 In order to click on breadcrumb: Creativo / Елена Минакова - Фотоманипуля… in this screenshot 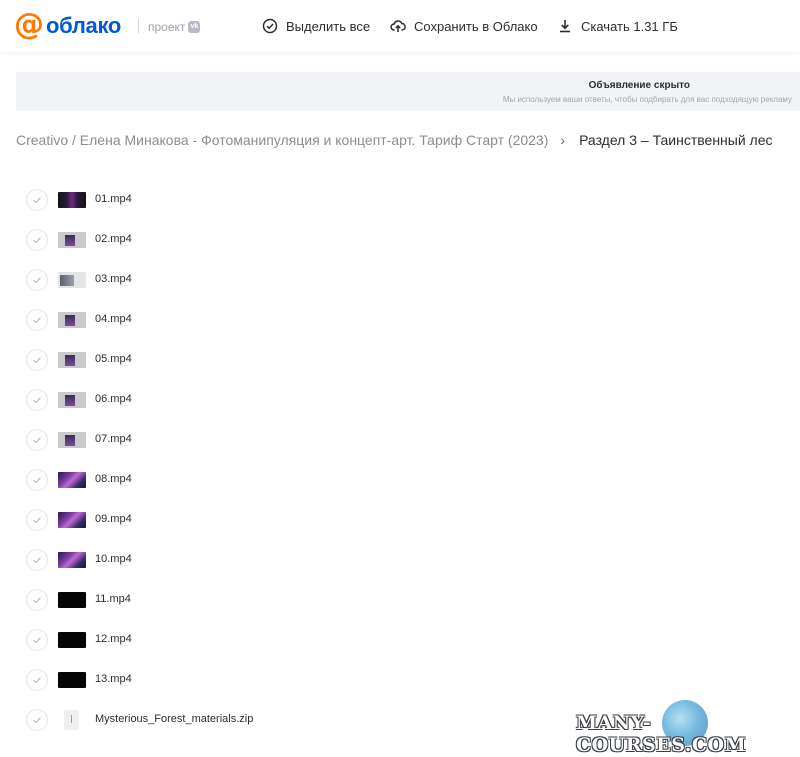, I will do `click(394, 140)`.